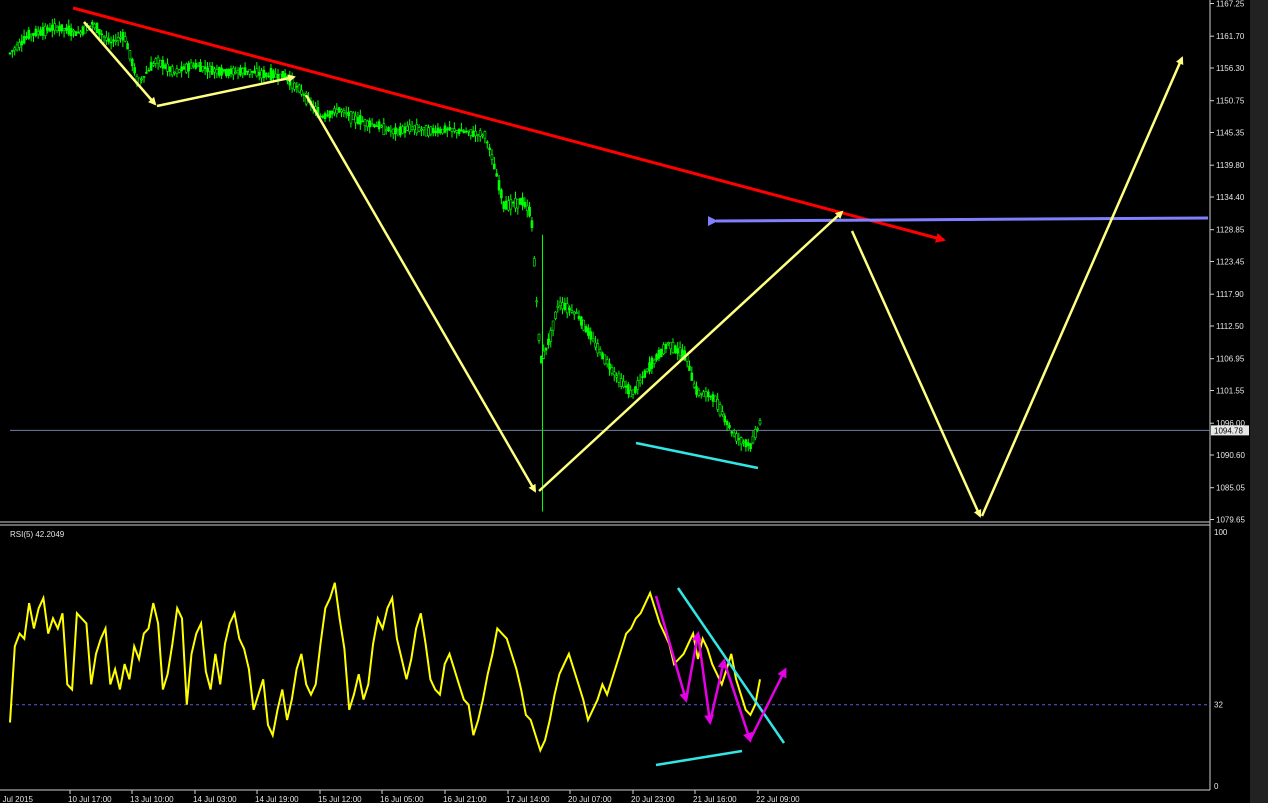  I want to click on price-tick-label: 1085.05, so click(1230, 488).